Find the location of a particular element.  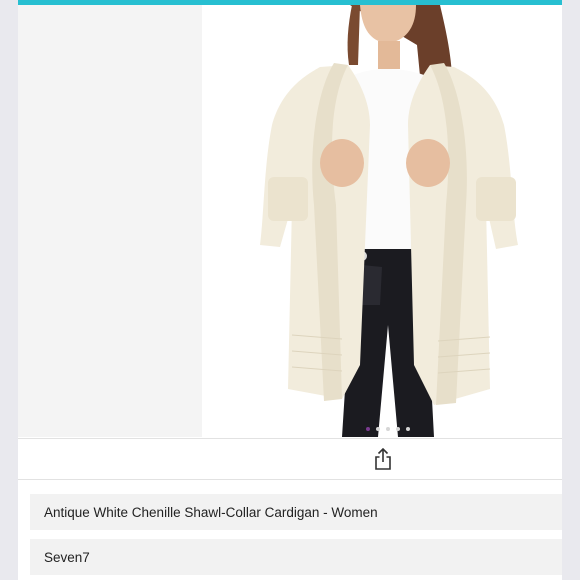

action-bar is located at coordinates (290, 459).